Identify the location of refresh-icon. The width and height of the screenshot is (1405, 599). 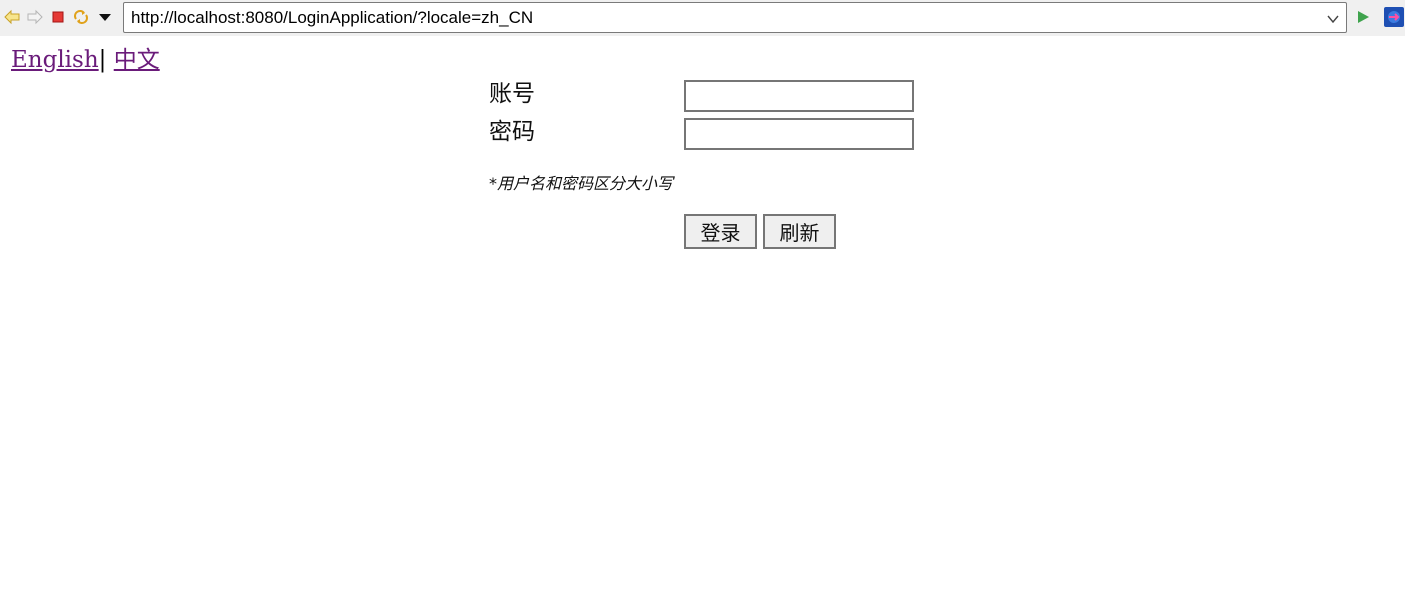
(81, 17).